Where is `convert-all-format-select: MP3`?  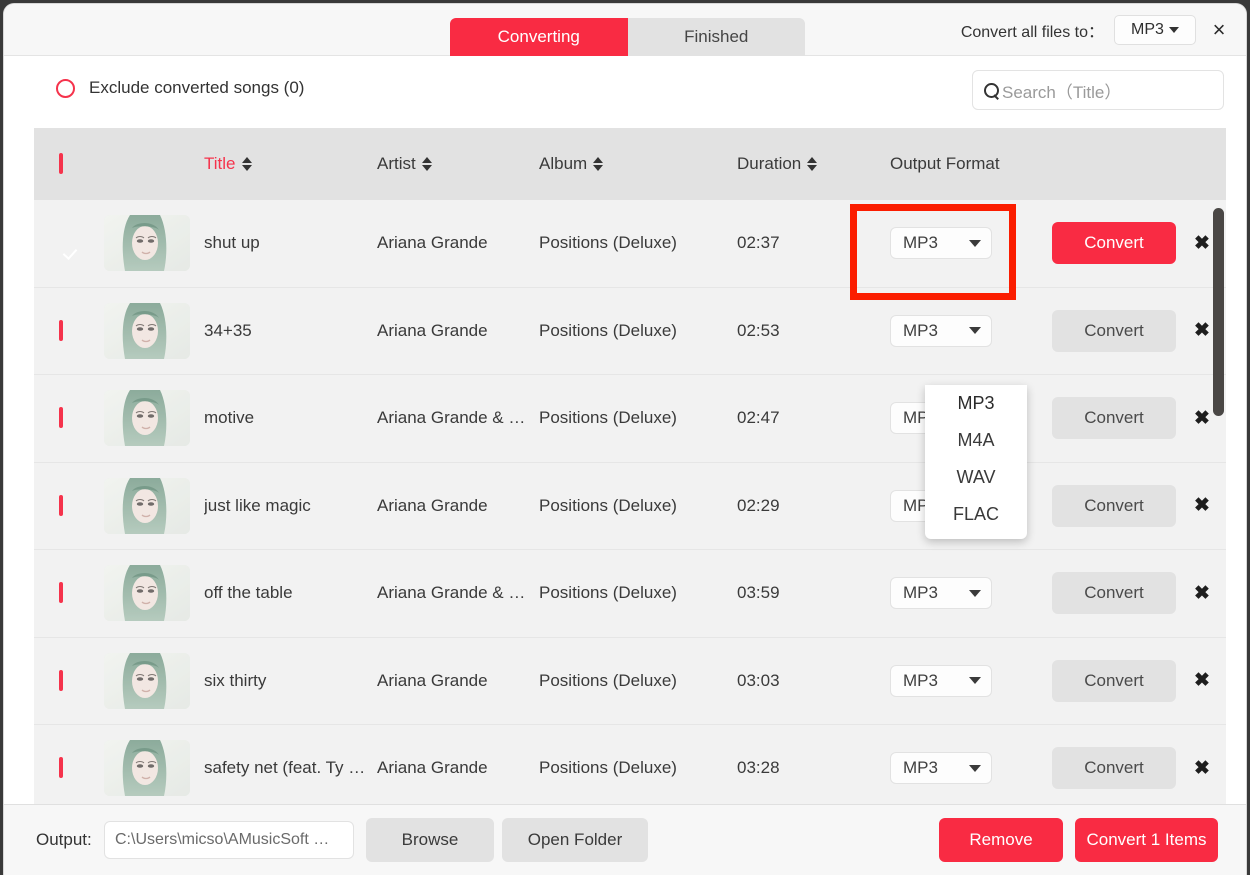
convert-all-format-select: MP3 is located at coordinates (1155, 30).